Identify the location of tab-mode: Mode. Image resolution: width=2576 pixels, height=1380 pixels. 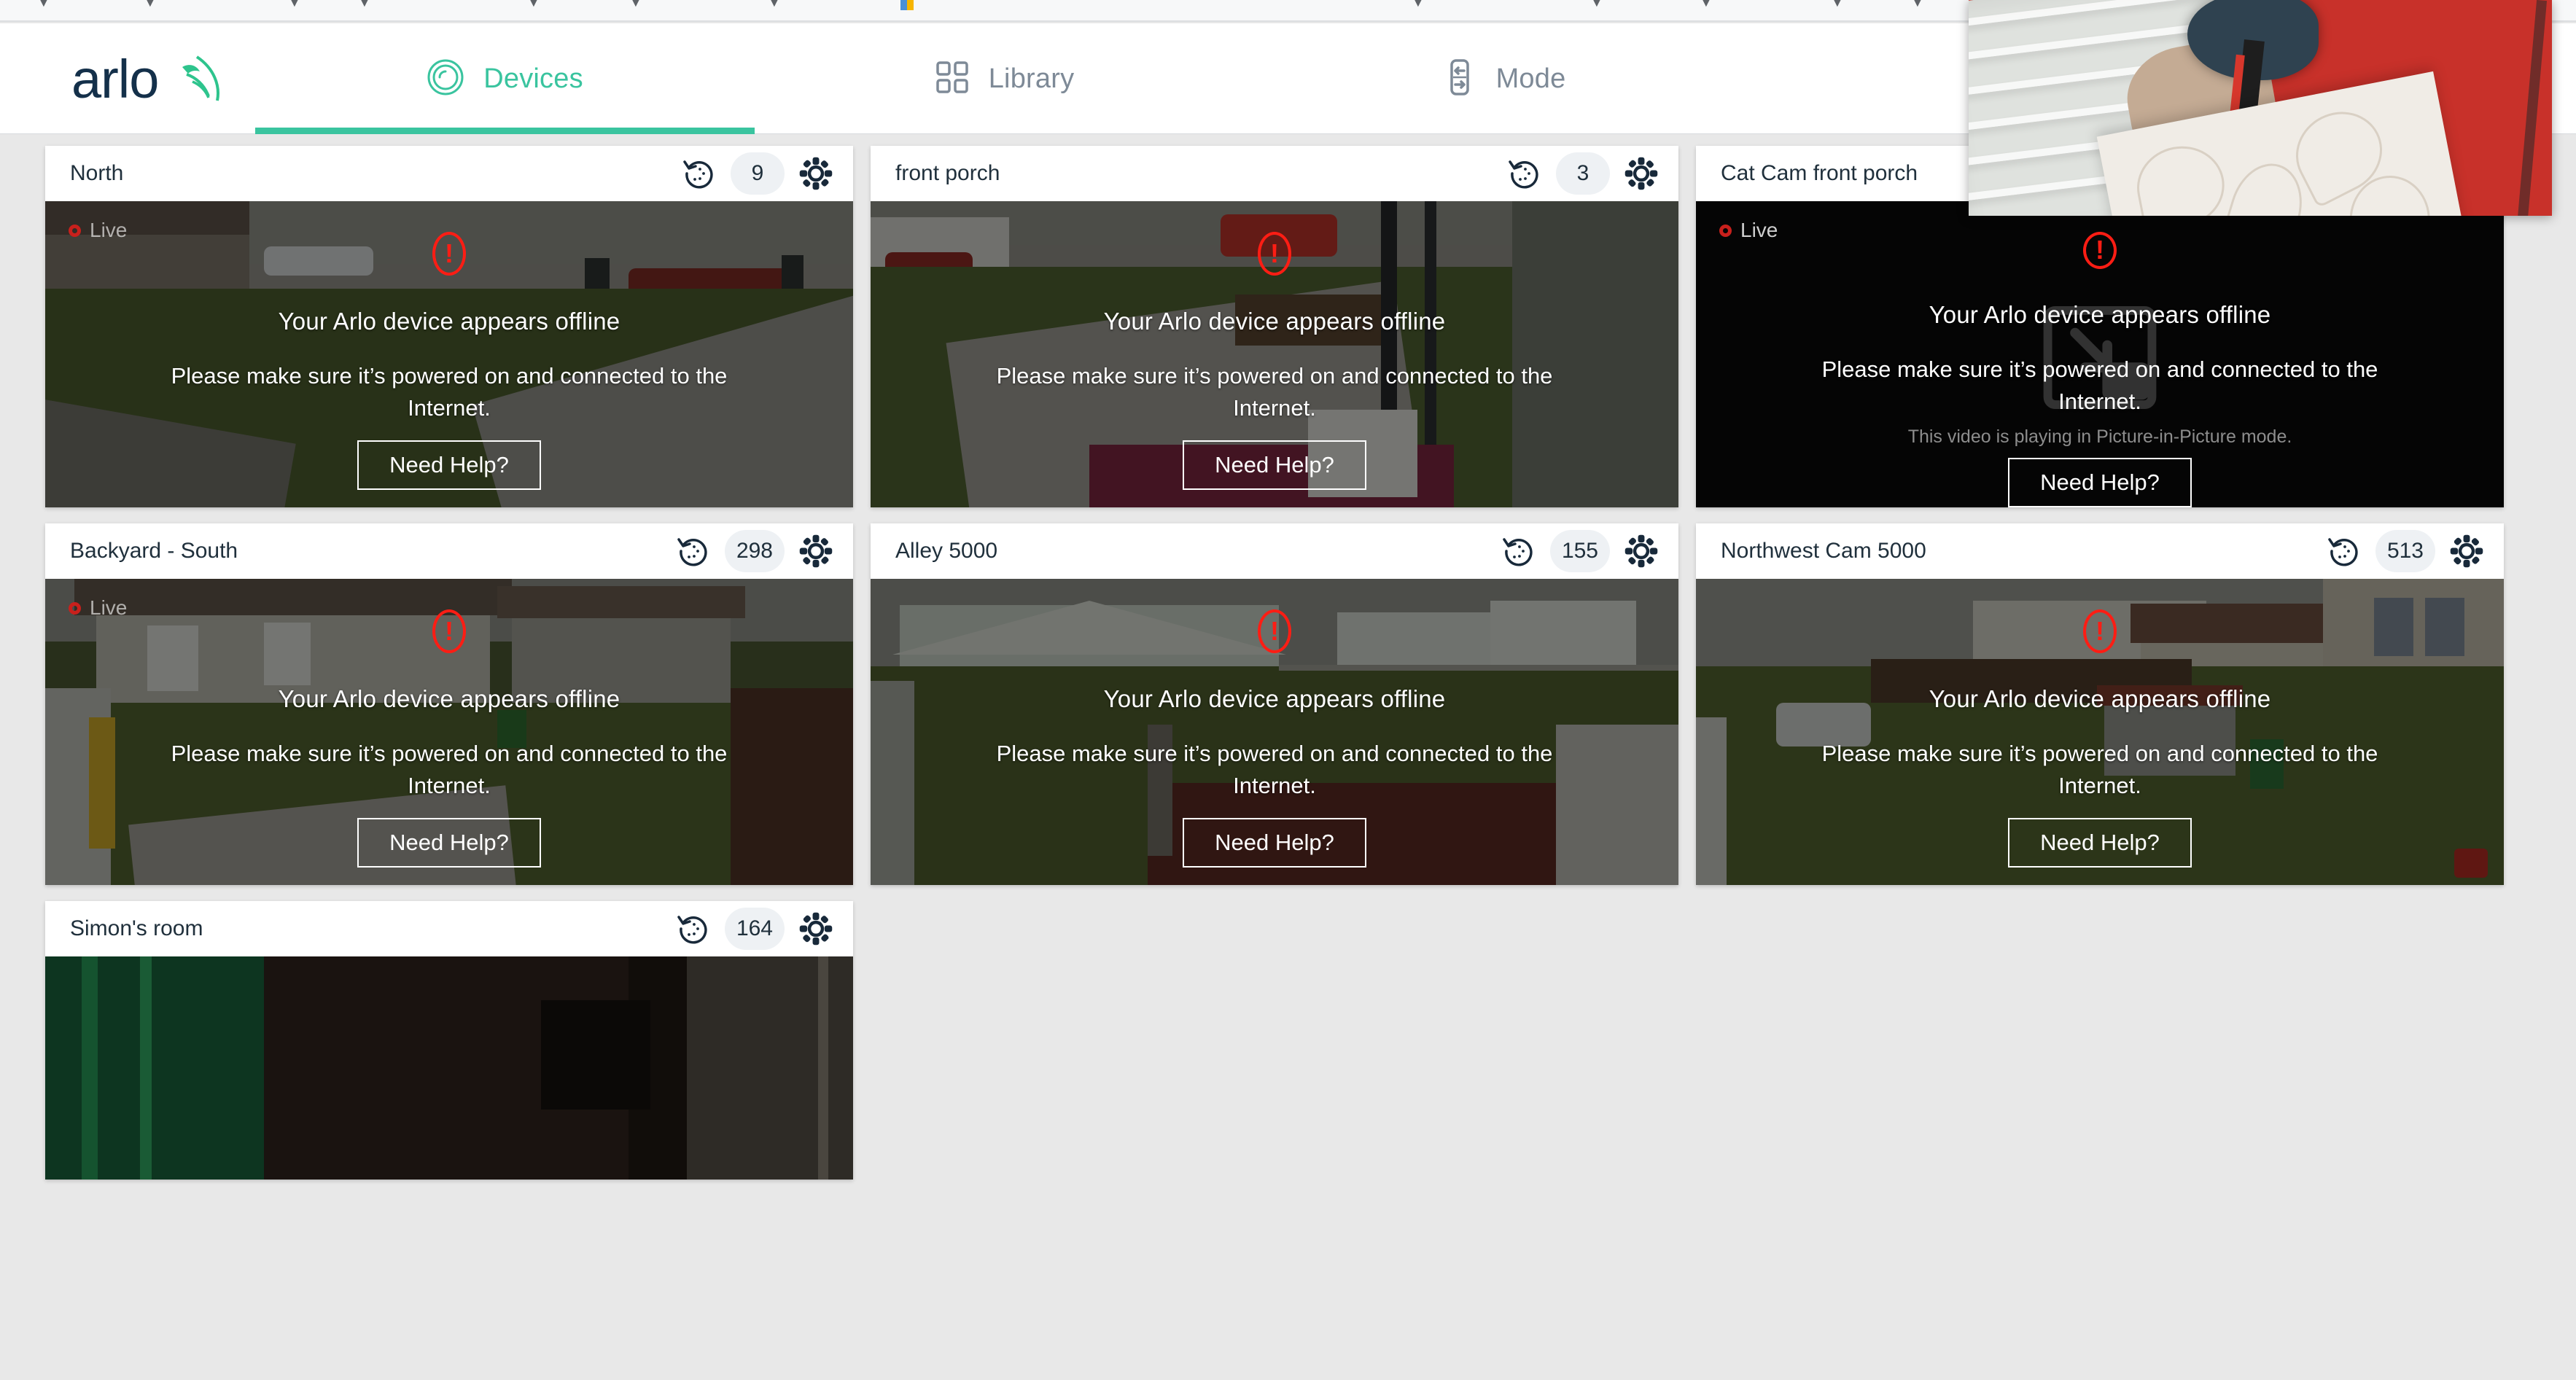
(1504, 78).